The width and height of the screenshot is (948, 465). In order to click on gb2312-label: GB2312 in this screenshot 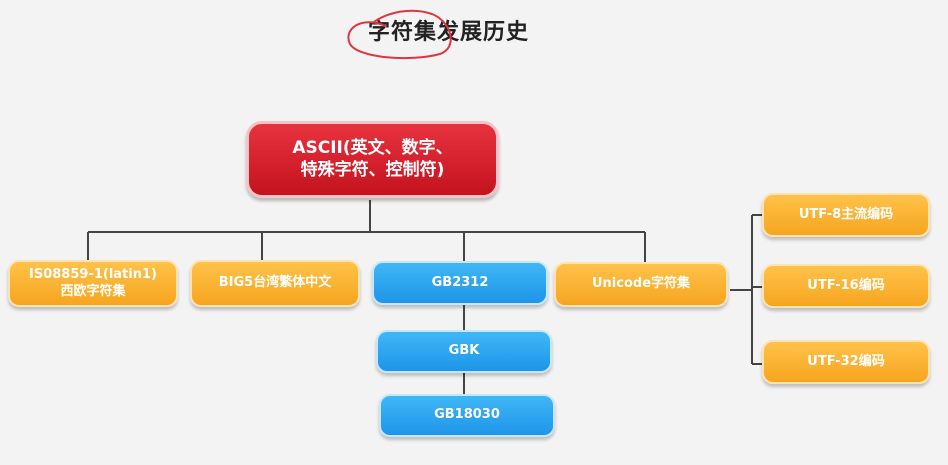, I will do `click(460, 282)`.